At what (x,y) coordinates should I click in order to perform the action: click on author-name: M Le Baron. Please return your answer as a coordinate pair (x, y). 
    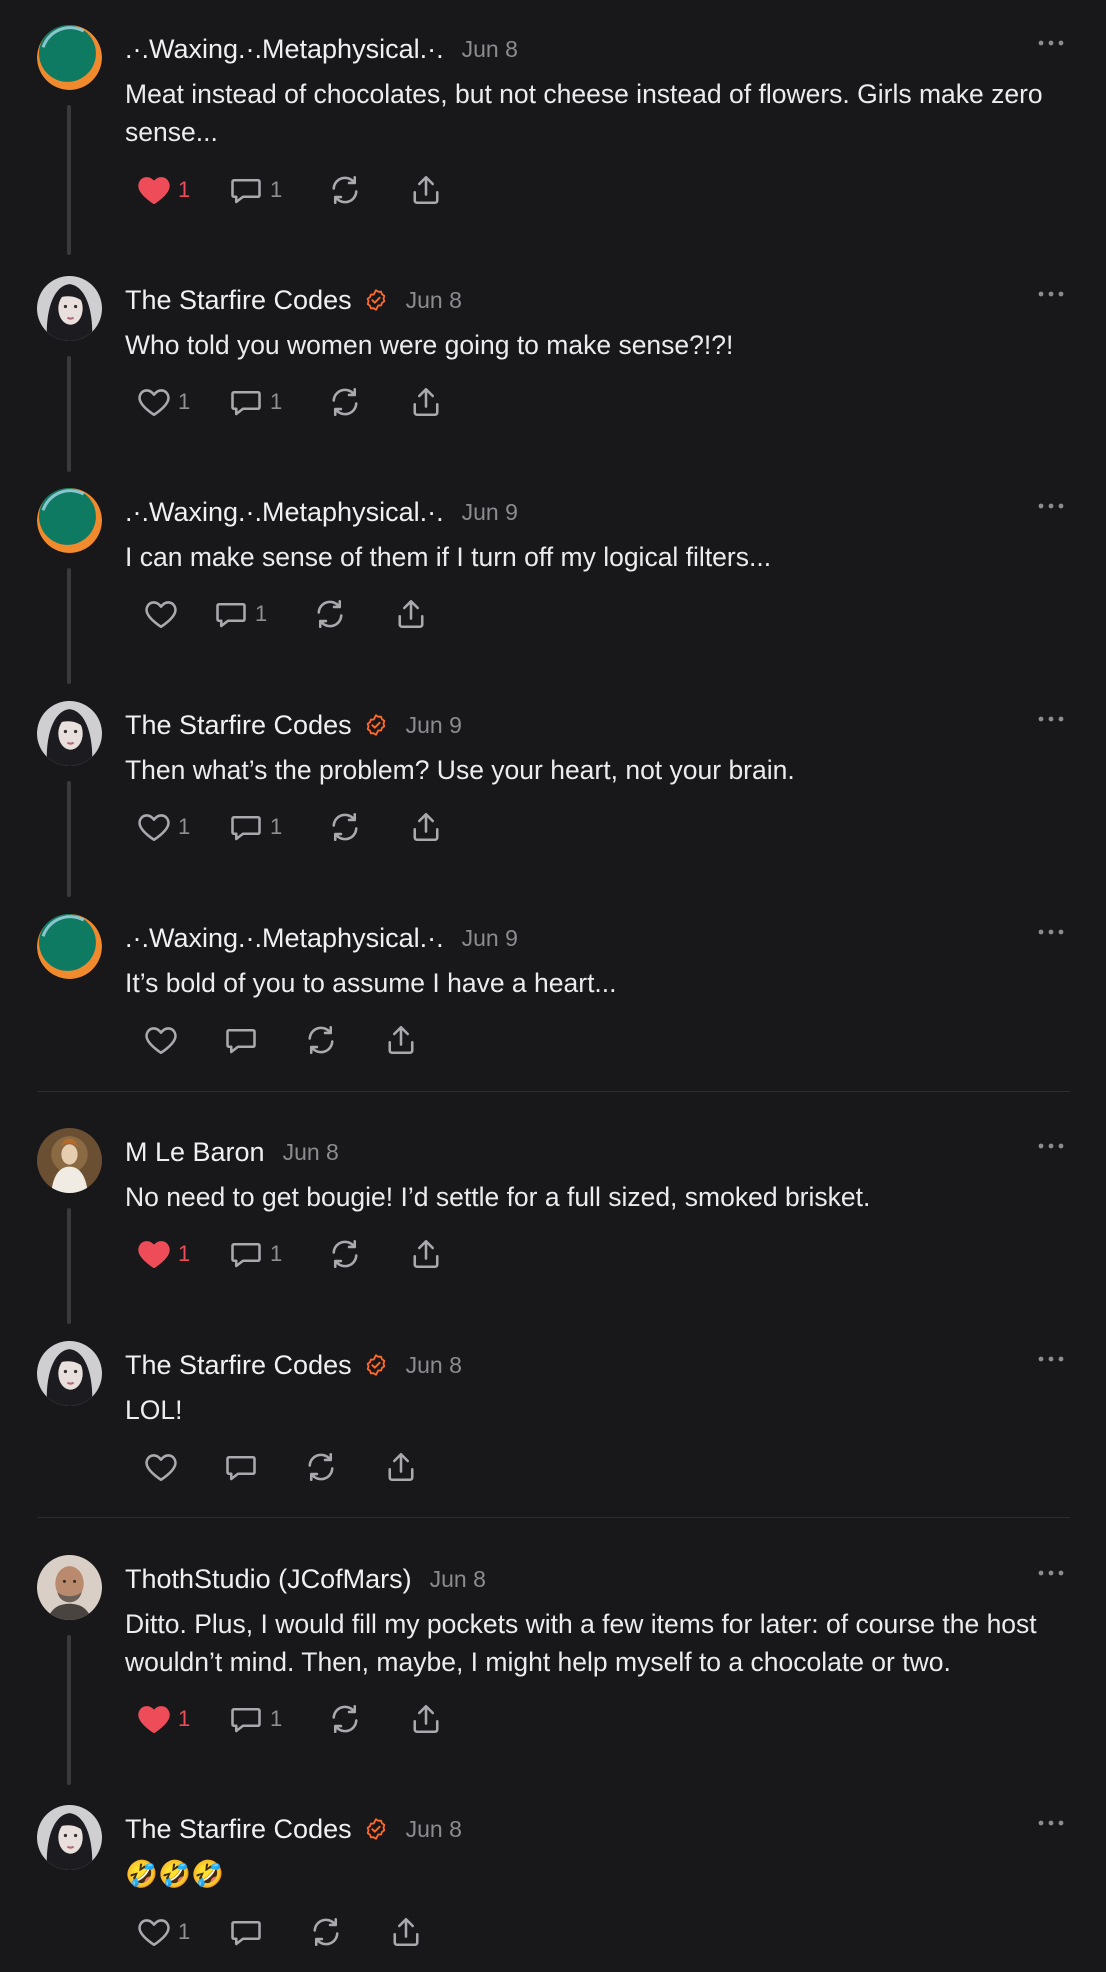
    Looking at the image, I should click on (195, 1152).